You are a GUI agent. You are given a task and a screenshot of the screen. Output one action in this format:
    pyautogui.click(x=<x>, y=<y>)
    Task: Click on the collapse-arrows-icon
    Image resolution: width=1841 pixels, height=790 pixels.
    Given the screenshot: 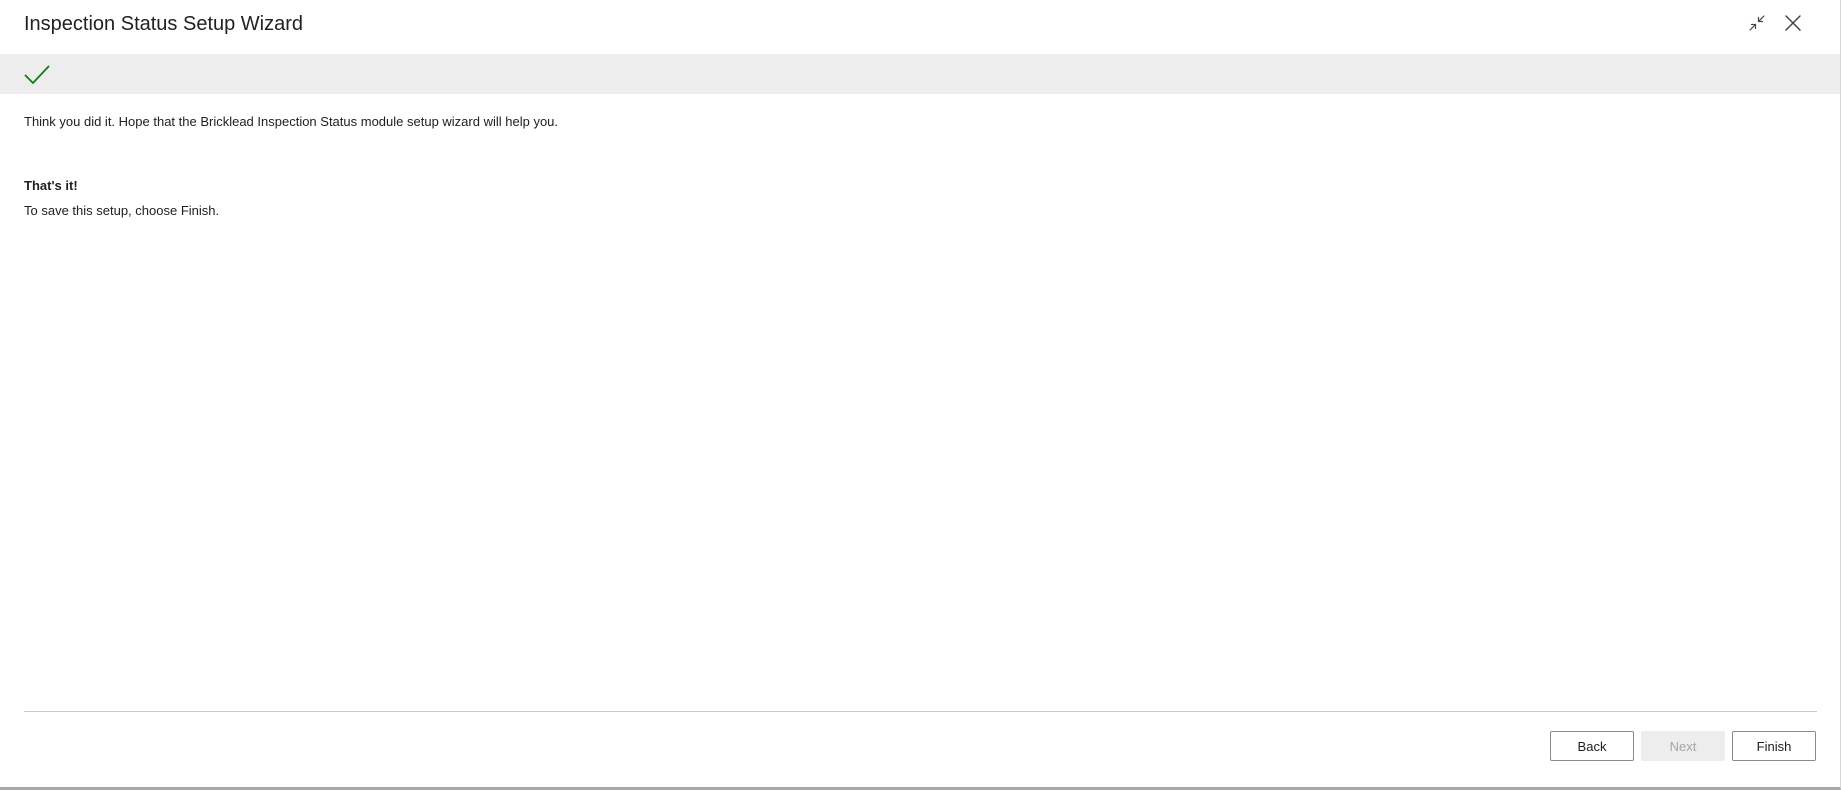 What is the action you would take?
    pyautogui.click(x=1757, y=23)
    